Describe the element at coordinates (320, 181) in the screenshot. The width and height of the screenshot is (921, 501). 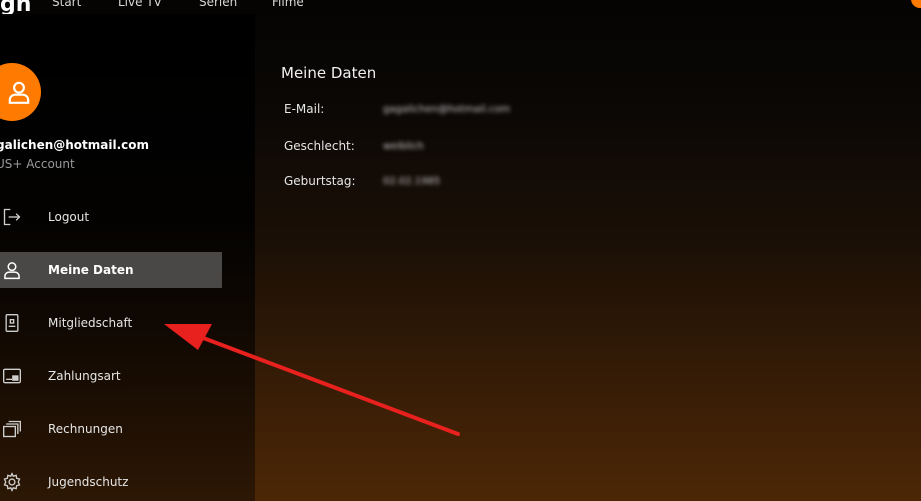
I see `birthday-label: Geburtstag:` at that location.